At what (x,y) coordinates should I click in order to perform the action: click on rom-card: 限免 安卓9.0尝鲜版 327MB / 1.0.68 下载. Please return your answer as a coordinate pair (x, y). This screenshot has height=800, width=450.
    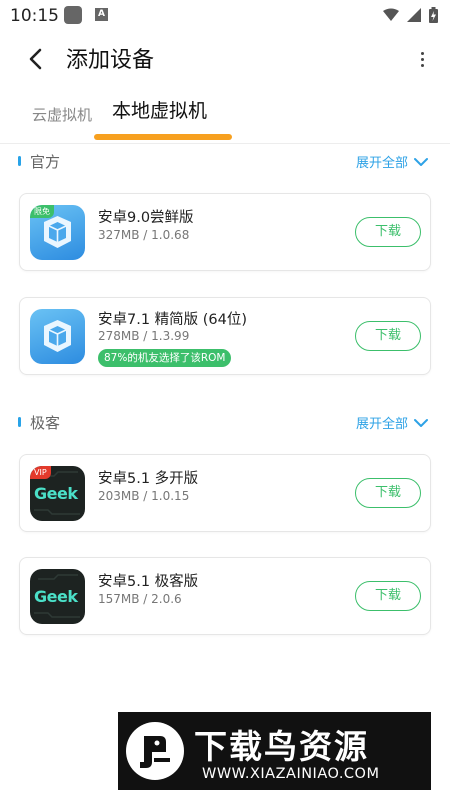
    Looking at the image, I should click on (225, 232).